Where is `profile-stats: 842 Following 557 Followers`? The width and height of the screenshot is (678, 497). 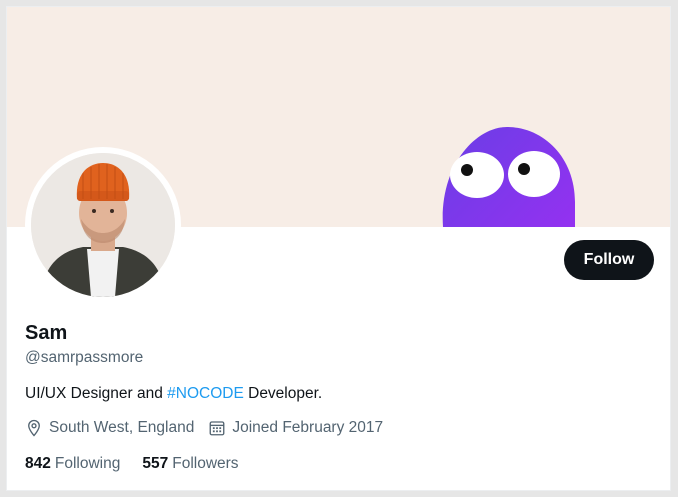 profile-stats: 842 Following 557 Followers is located at coordinates (143, 464).